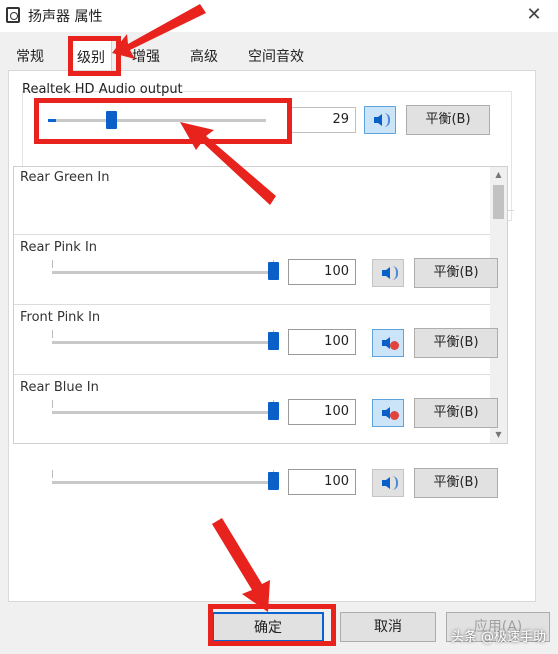 The image size is (558, 654). What do you see at coordinates (322, 120) in the screenshot?
I see `main-volume-value: 29` at bounding box center [322, 120].